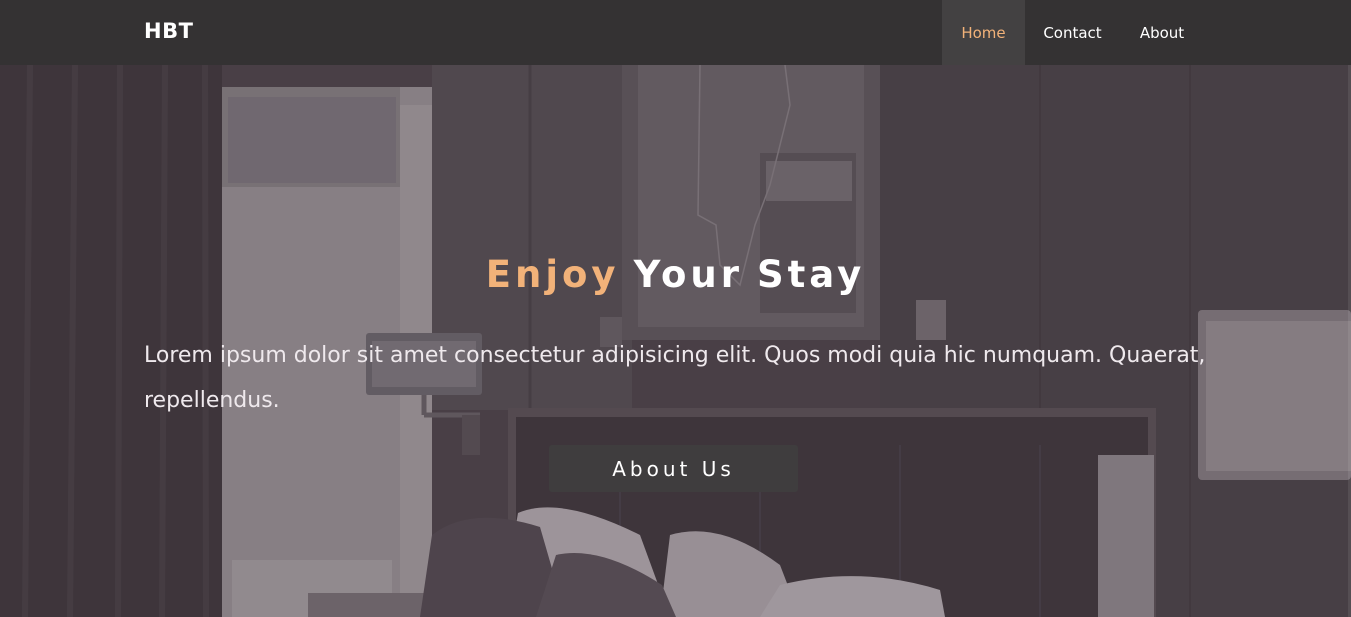  Describe the element at coordinates (688, 274) in the screenshot. I see `hero-title-word-your: Your` at that location.